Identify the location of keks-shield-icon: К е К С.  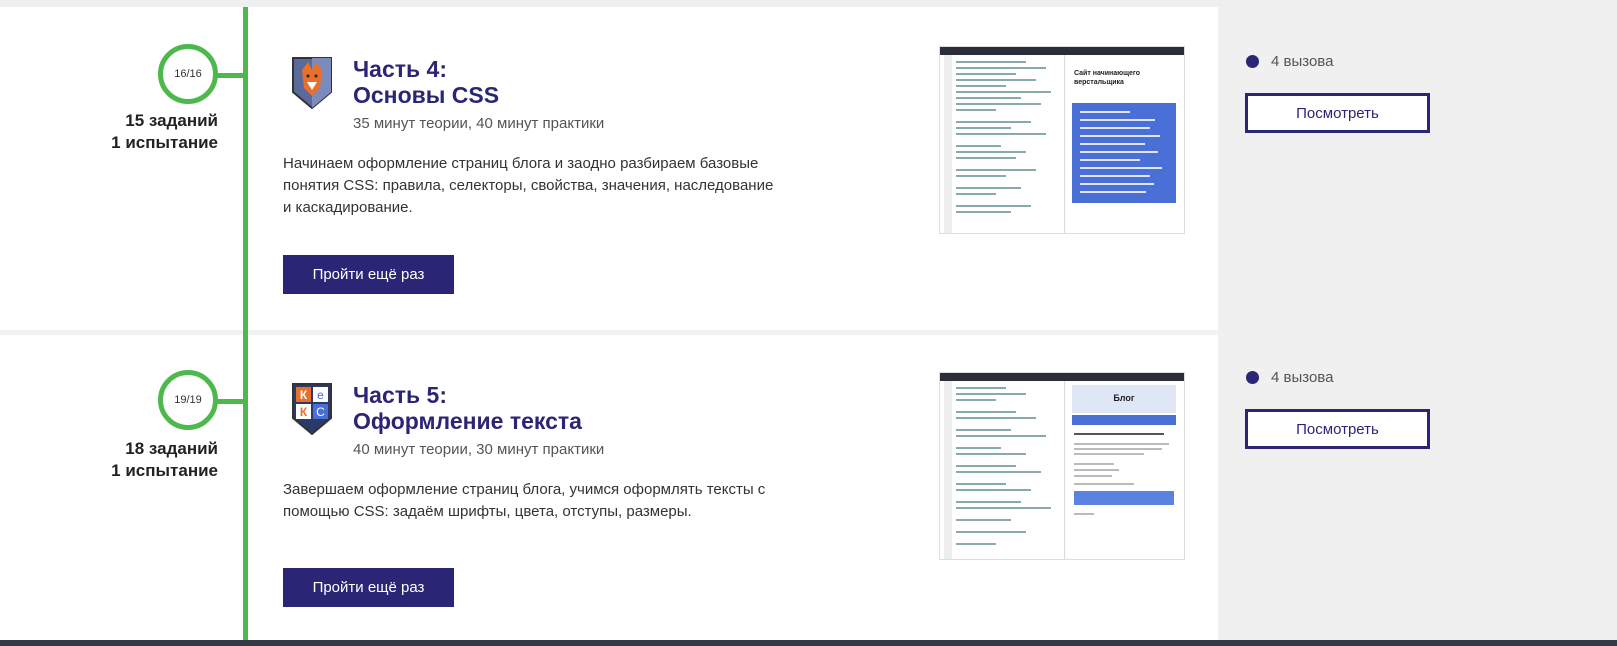
(312, 409).